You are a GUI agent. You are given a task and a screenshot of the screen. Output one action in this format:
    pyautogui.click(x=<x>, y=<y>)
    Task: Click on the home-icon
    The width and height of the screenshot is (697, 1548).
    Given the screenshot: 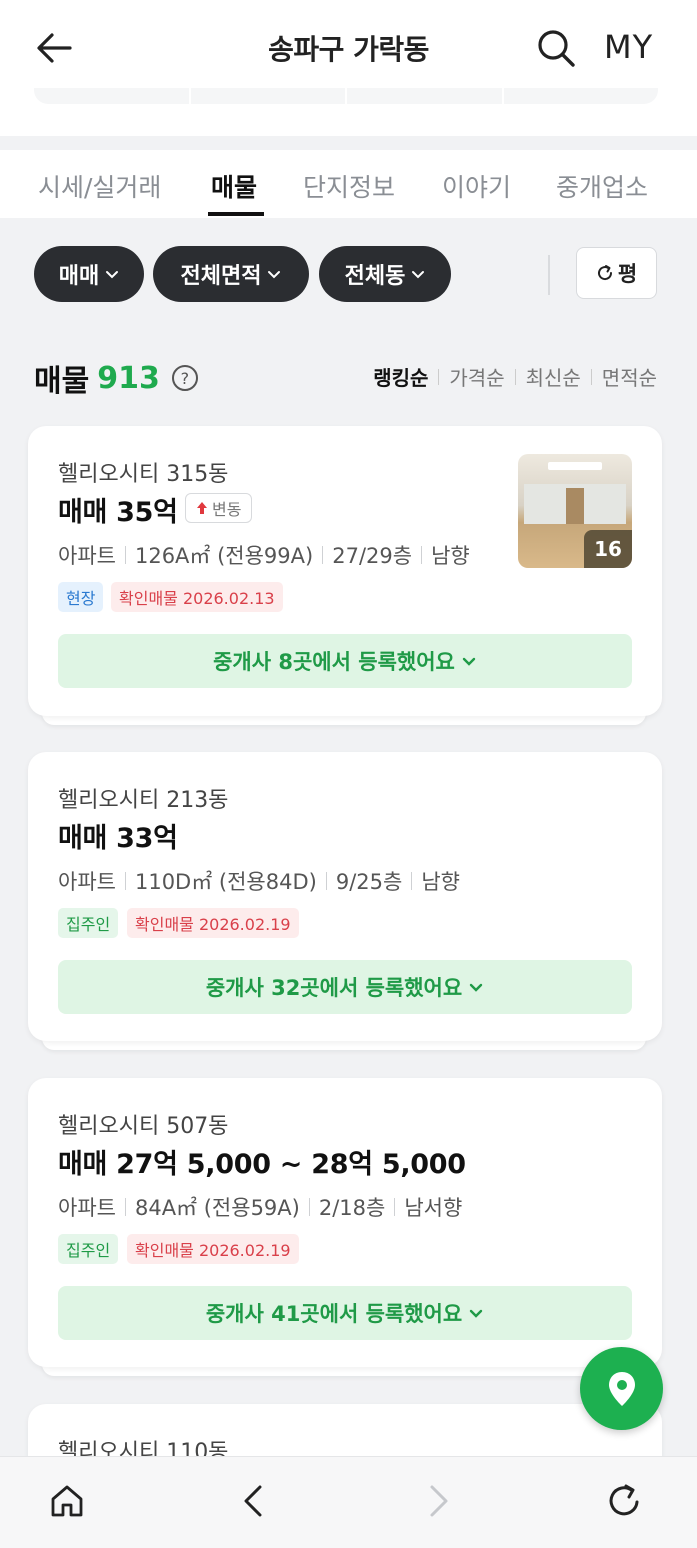 What is the action you would take?
    pyautogui.click(x=67, y=1501)
    